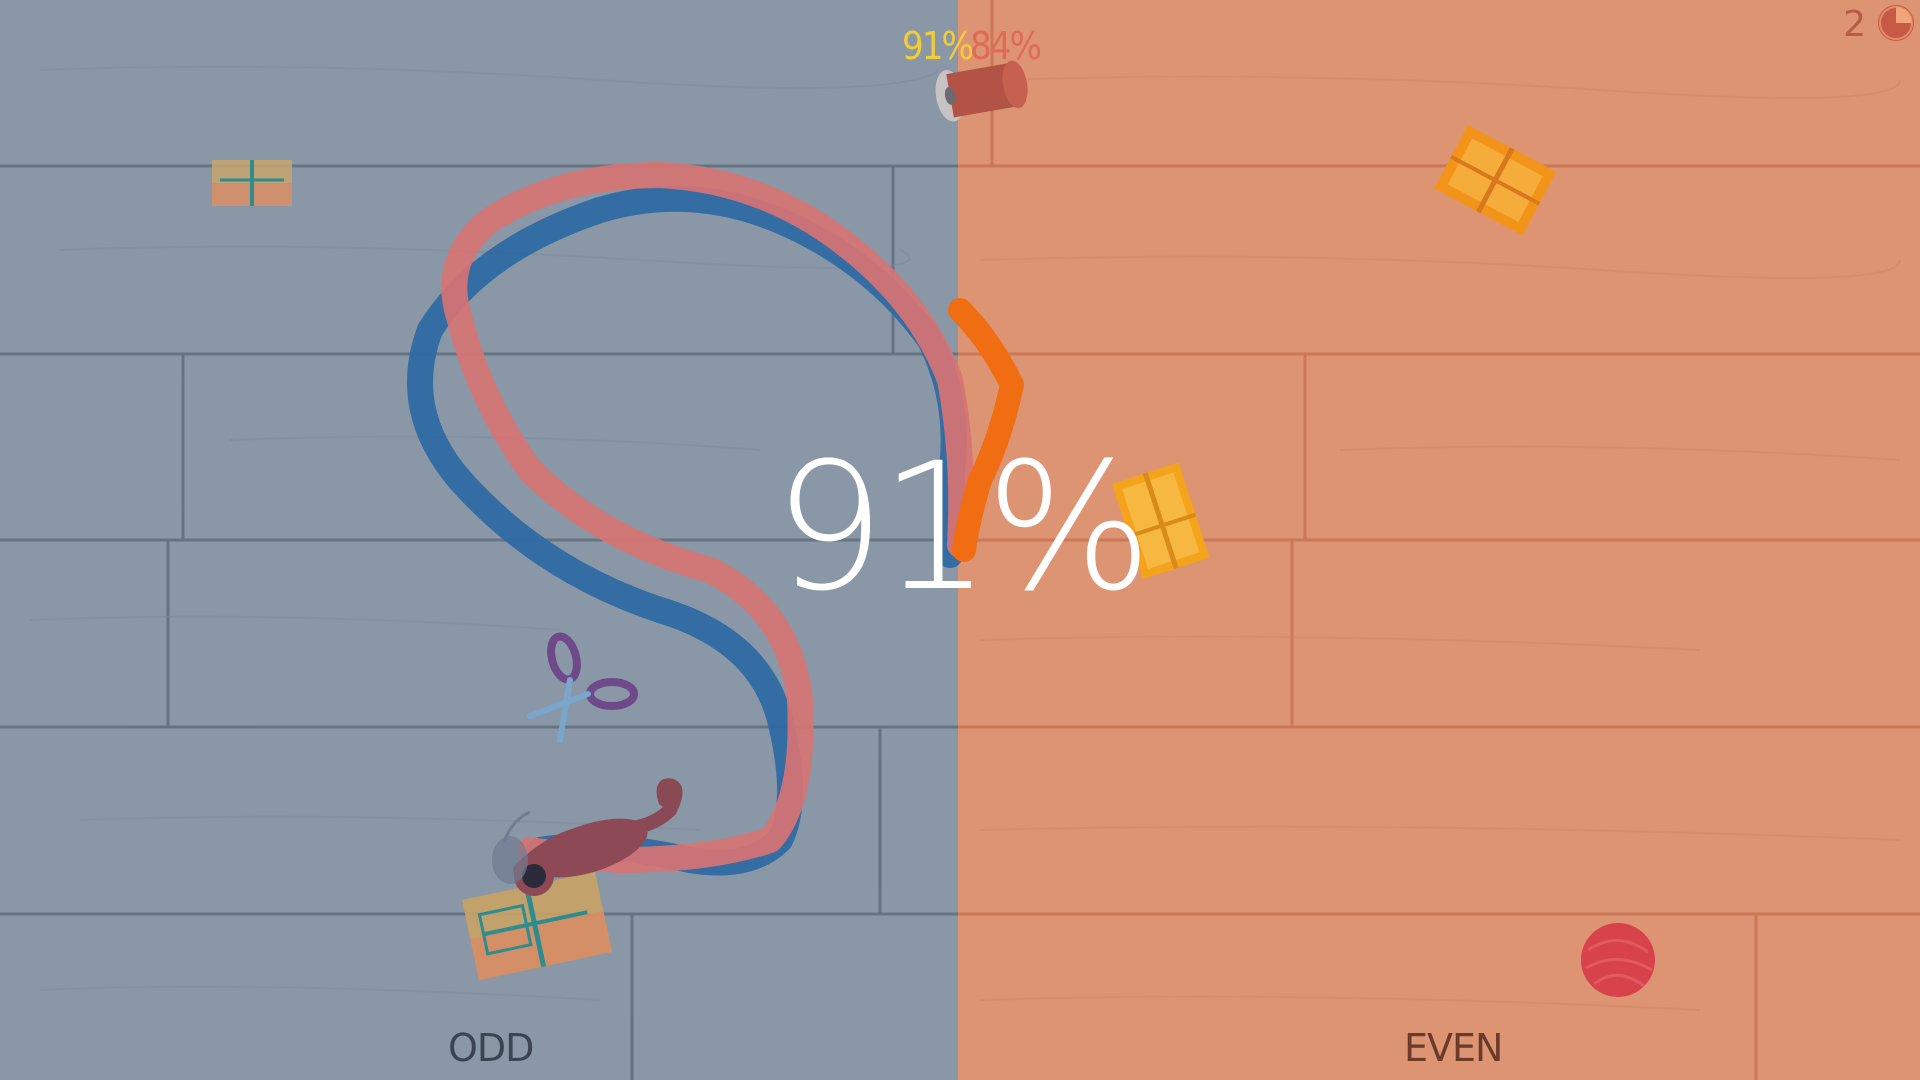  Describe the element at coordinates (1896, 23) in the screenshot. I see `pie-timer-icon` at that location.